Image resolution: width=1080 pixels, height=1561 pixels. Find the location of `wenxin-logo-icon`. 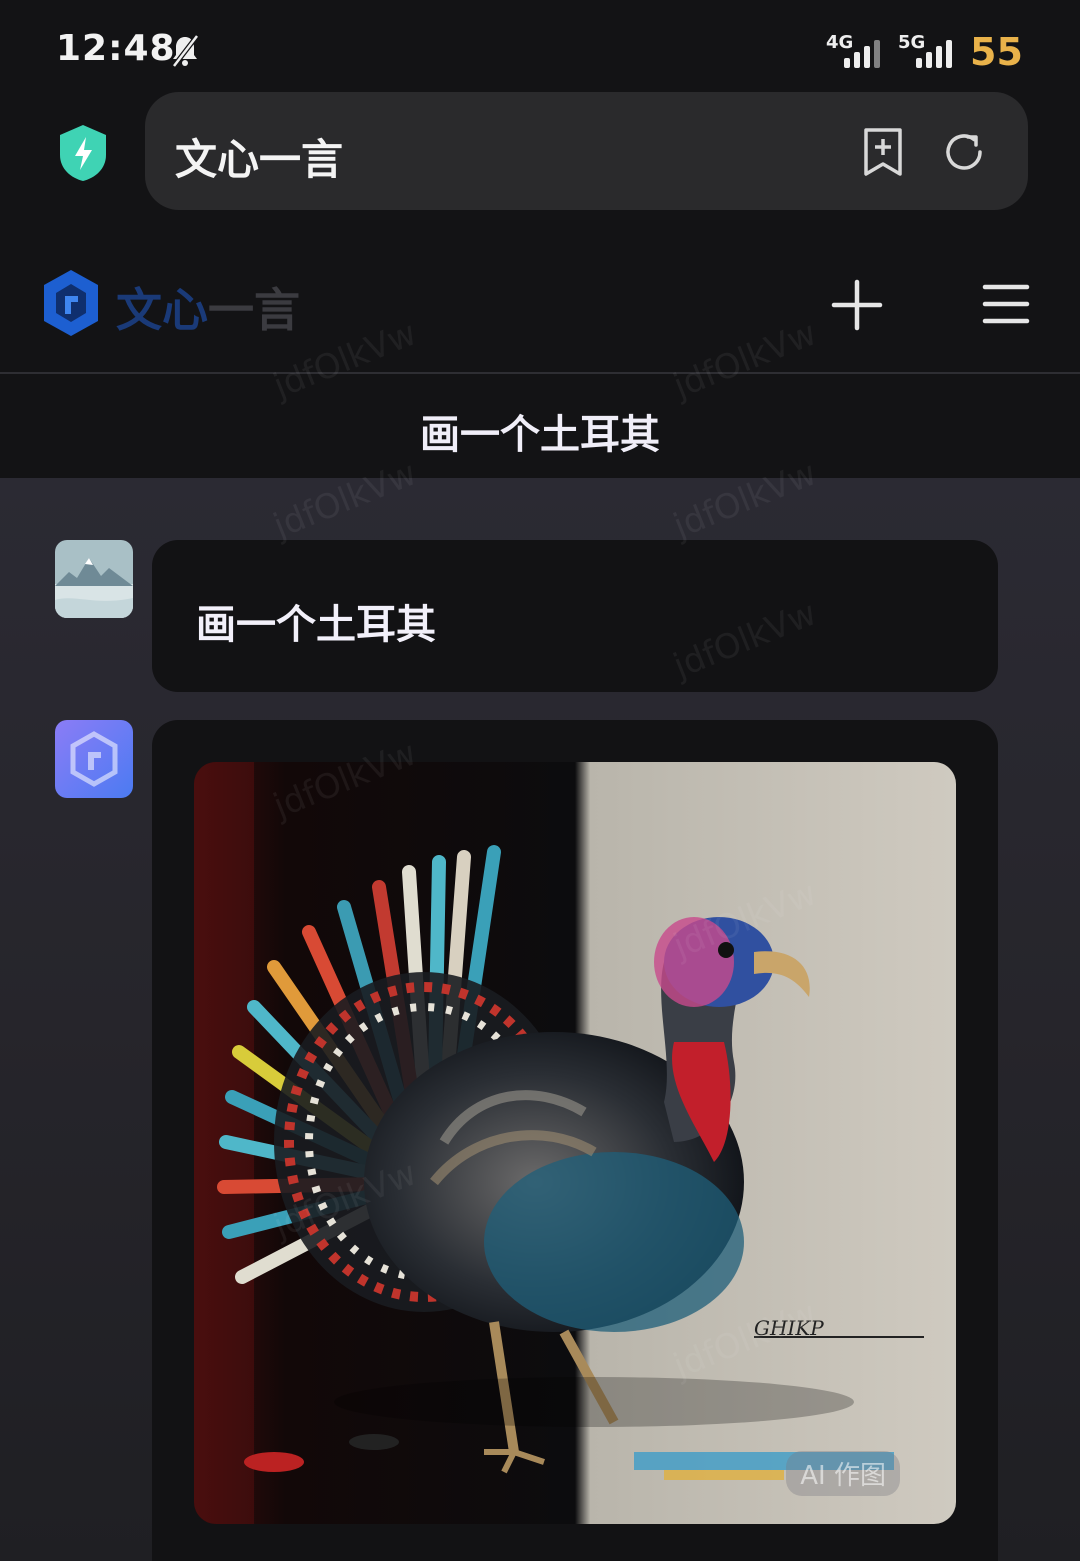

wenxin-logo-icon is located at coordinates (71, 303).